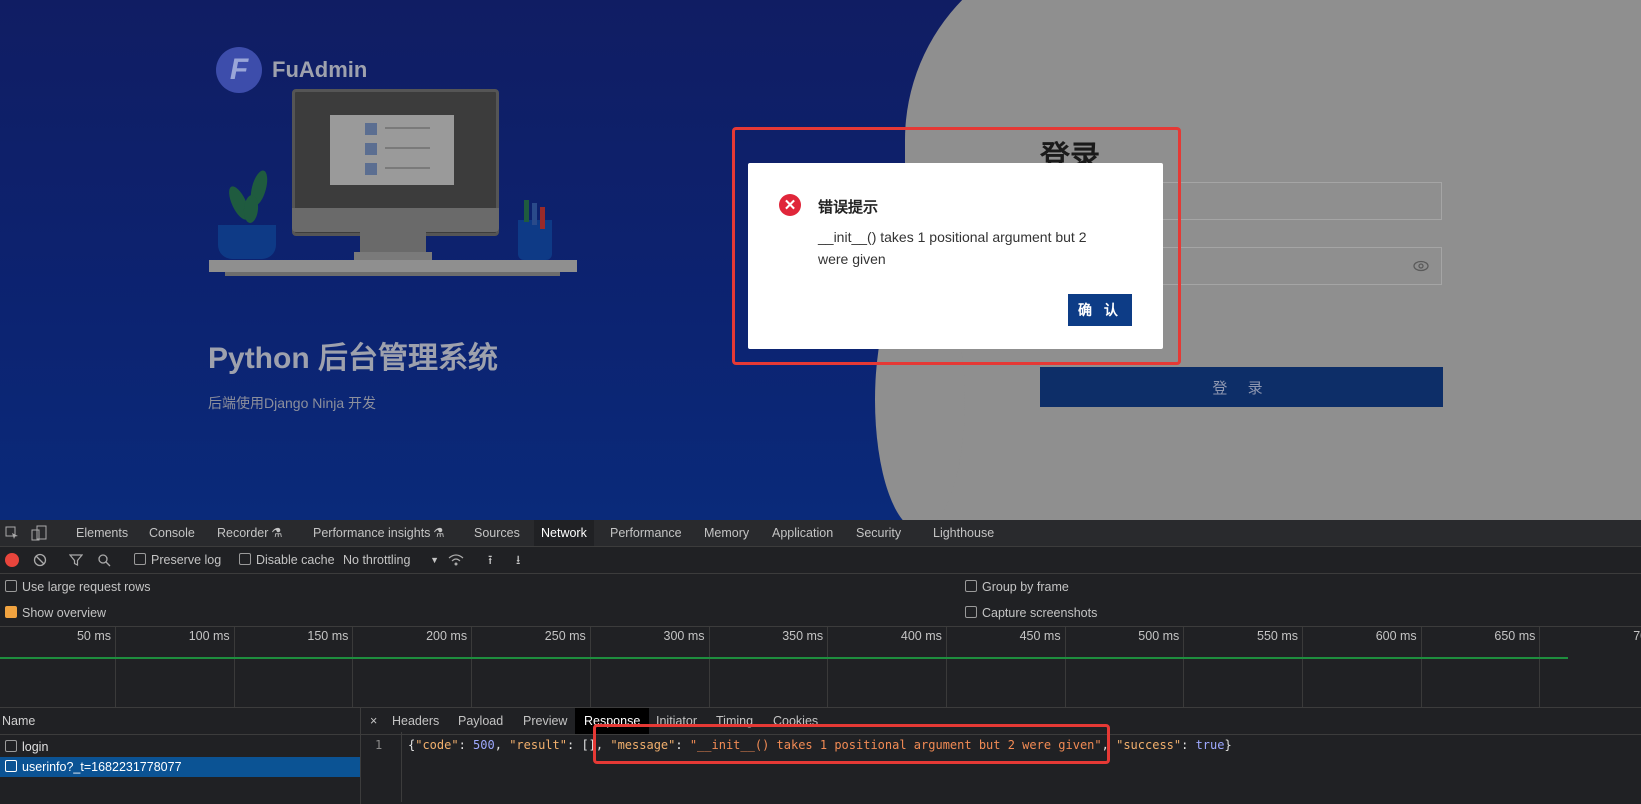 The width and height of the screenshot is (1641, 804). I want to click on tab-recorder: Recorder ⚗, so click(250, 533).